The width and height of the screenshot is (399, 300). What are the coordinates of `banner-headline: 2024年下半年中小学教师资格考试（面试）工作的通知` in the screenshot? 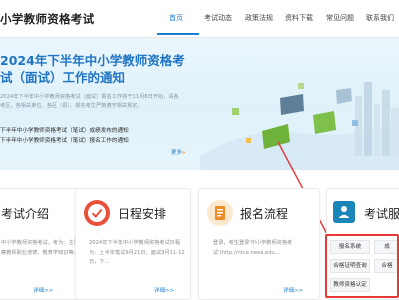 It's located at (95, 69).